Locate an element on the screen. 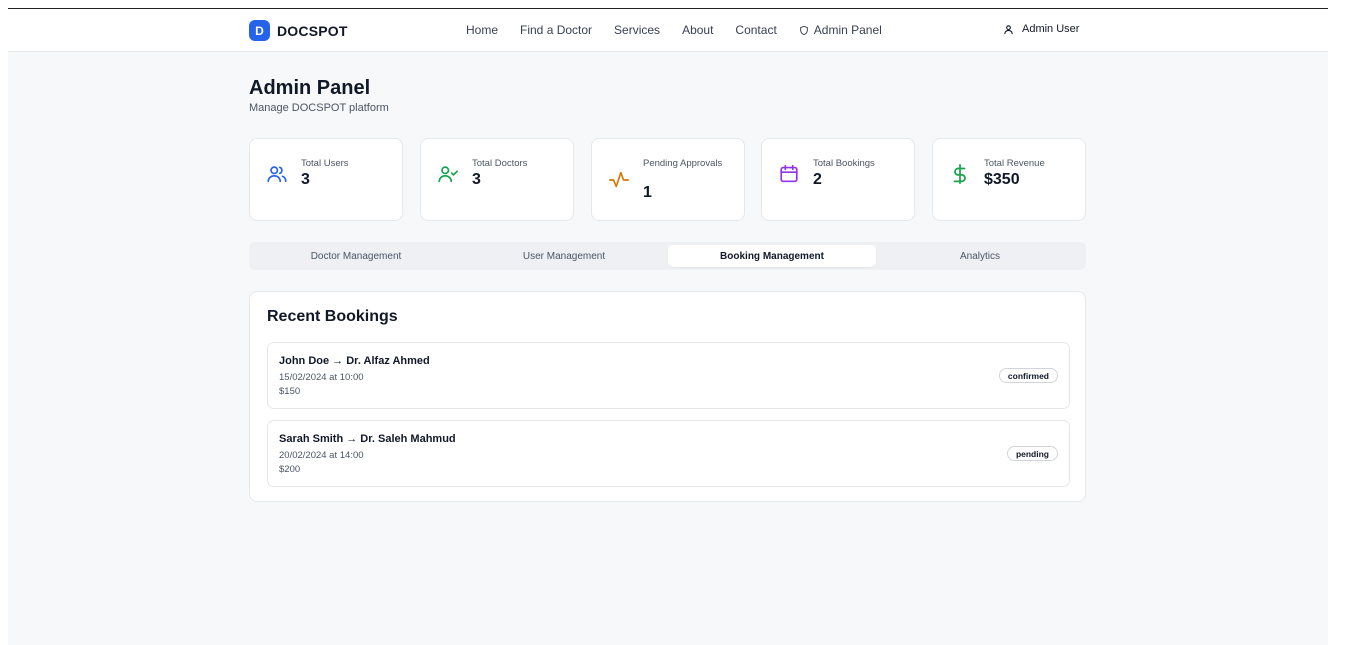  dollar-icon is located at coordinates (959, 174).